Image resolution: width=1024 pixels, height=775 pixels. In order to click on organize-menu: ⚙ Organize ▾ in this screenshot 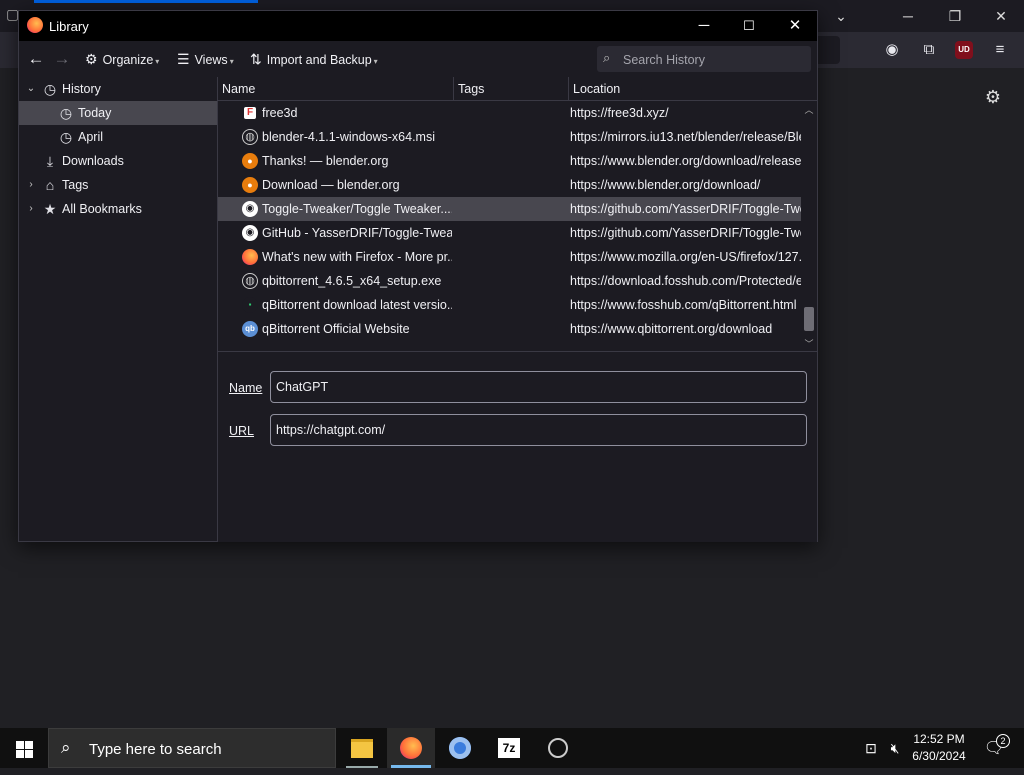, I will do `click(122, 59)`.